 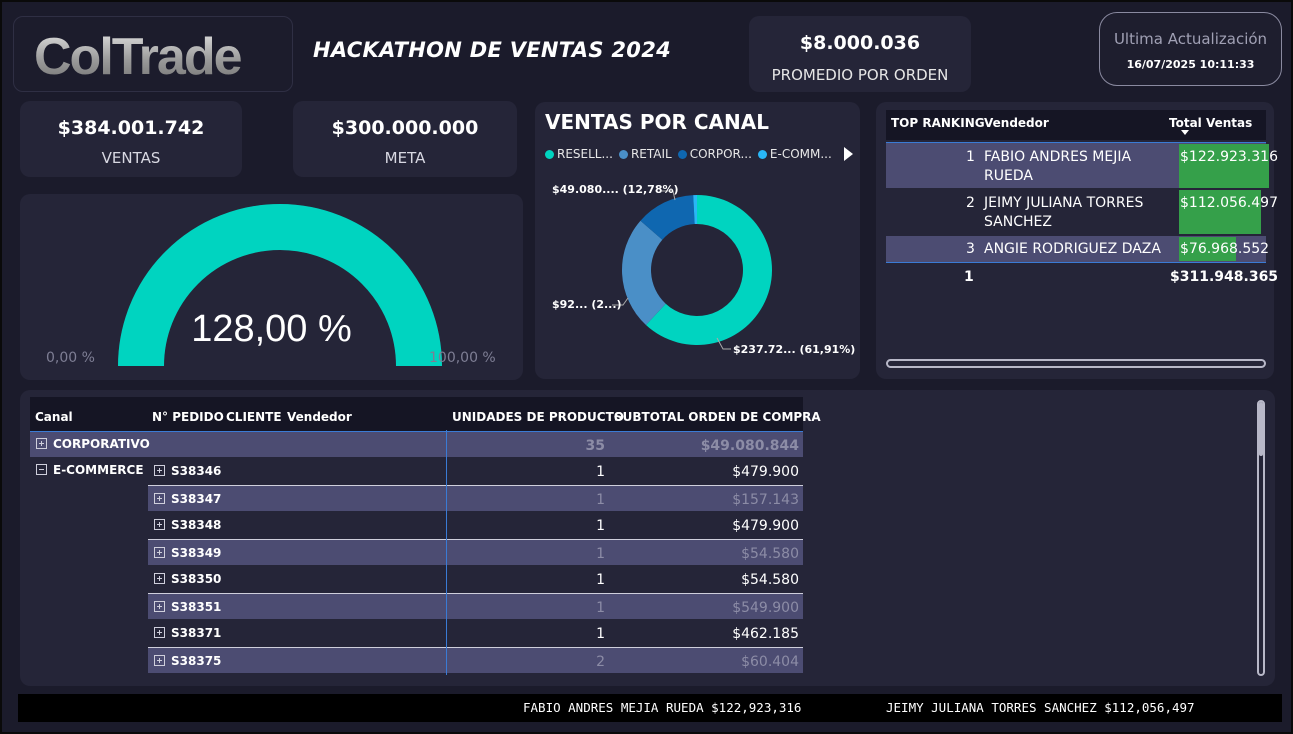 What do you see at coordinates (794, 349) in the screenshot?
I see `donut-label-reseller: $237.72... (61,91%)` at bounding box center [794, 349].